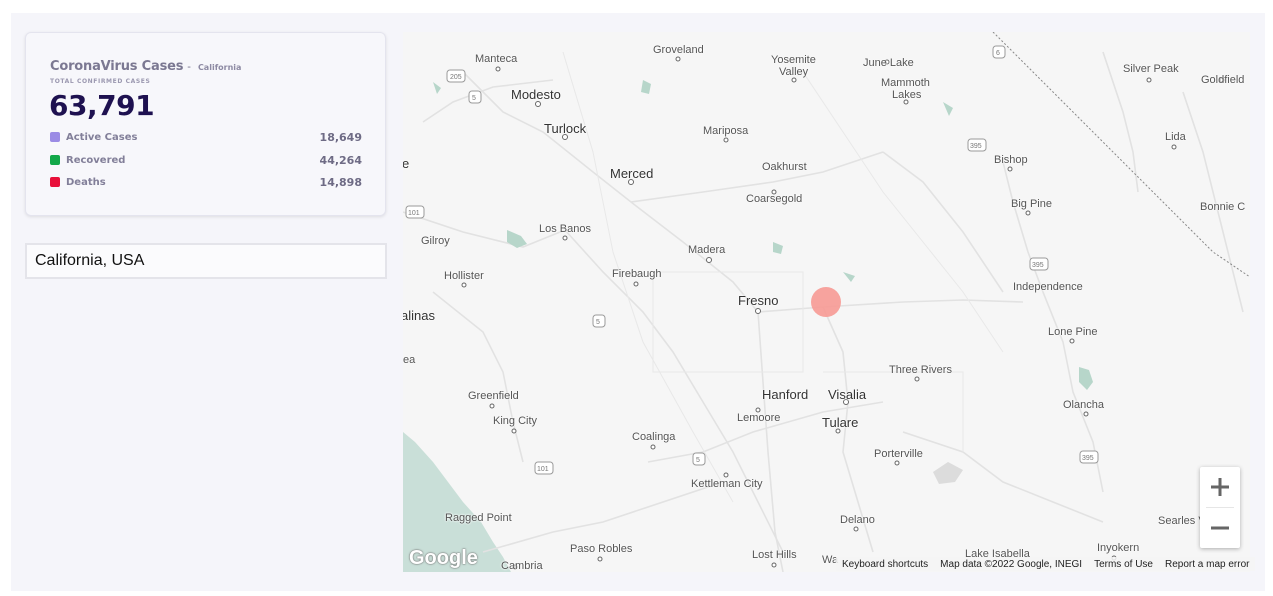  What do you see at coordinates (206, 261) in the screenshot?
I see `location-search-input` at bounding box center [206, 261].